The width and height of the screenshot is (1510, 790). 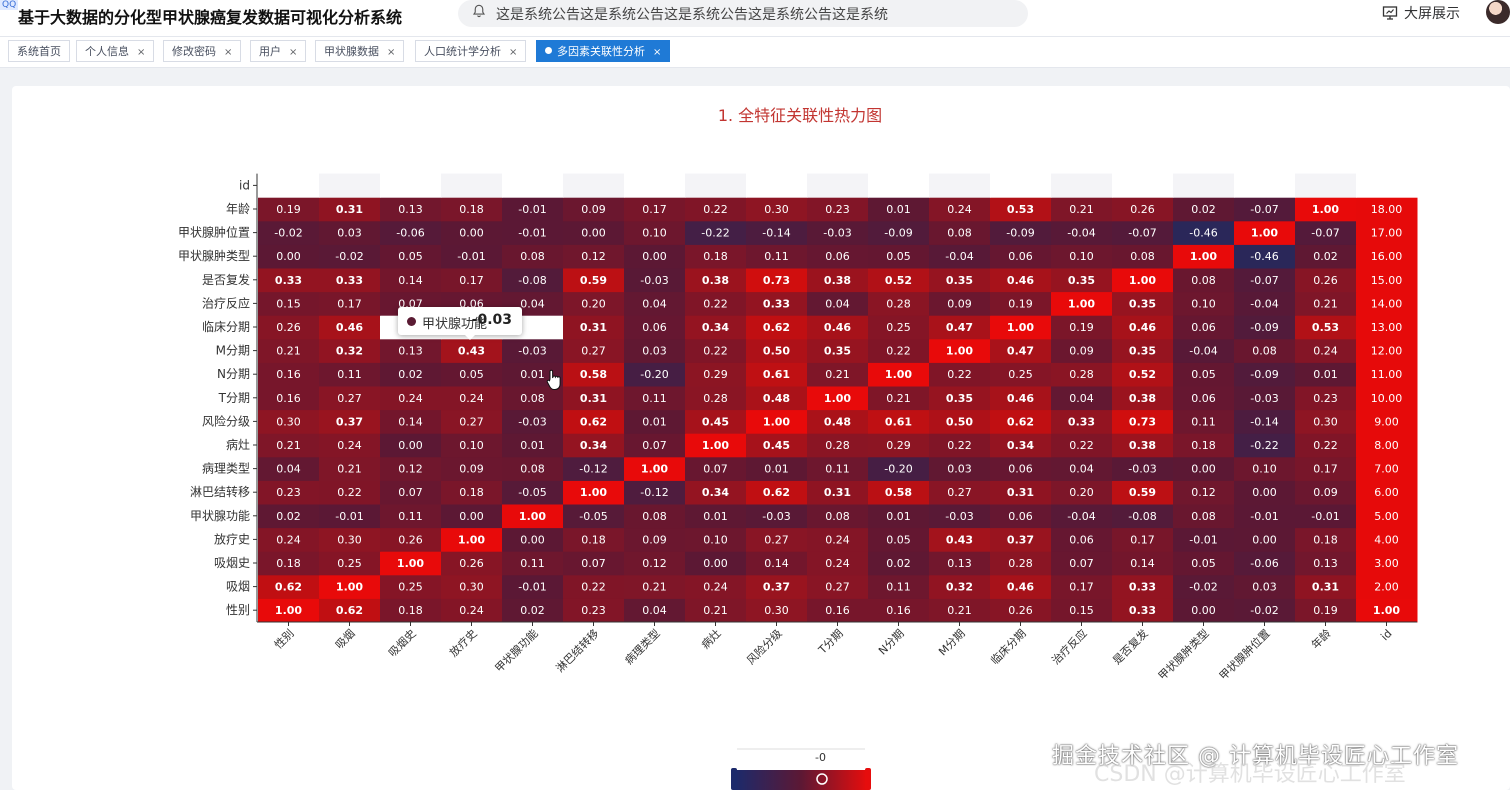 What do you see at coordinates (1325, 351) in the screenshot?
I see `heatmap-cell-label: 0.24` at bounding box center [1325, 351].